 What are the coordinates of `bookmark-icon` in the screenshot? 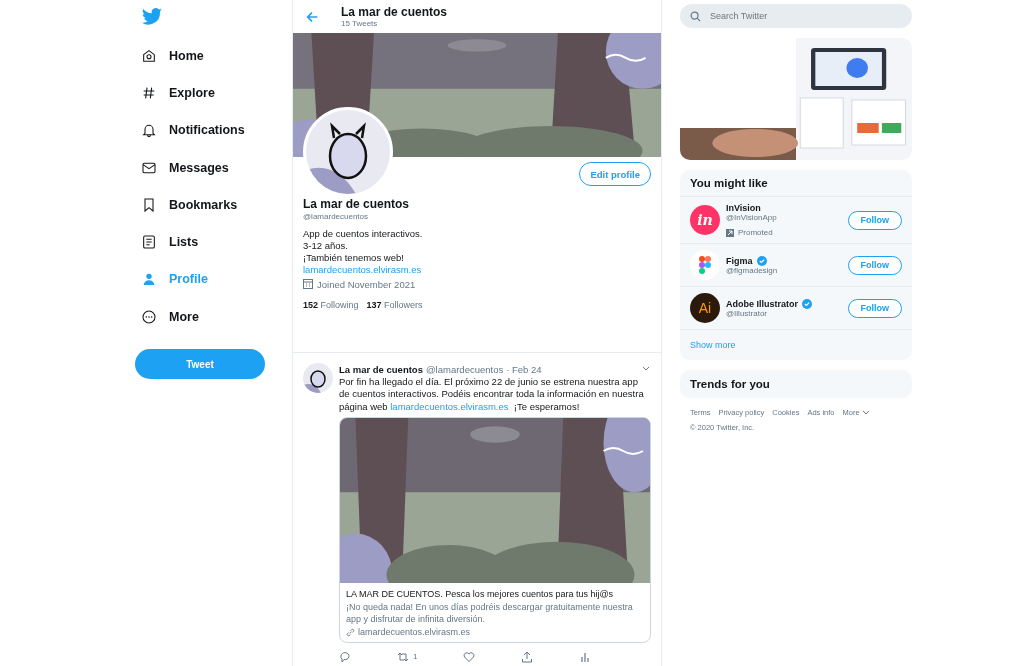 It's located at (149, 204).